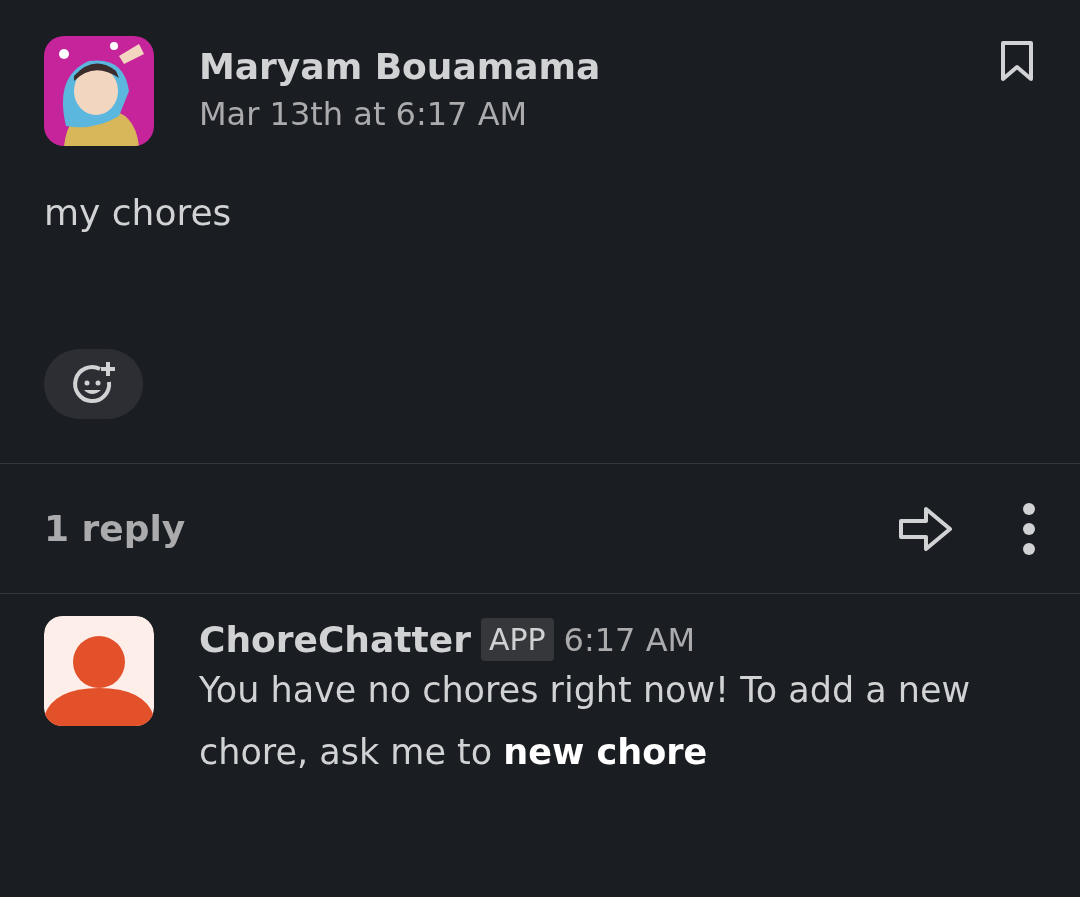  Describe the element at coordinates (1029, 528) in the screenshot. I see `more-options-icon` at that location.